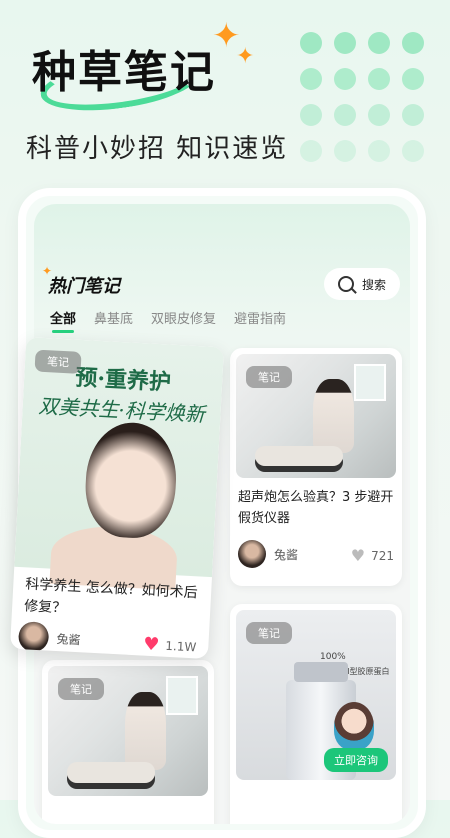 The image size is (450, 838). I want to click on card-title: 超声炮怎么验真？3 步避开假货仪器, so click(316, 508).